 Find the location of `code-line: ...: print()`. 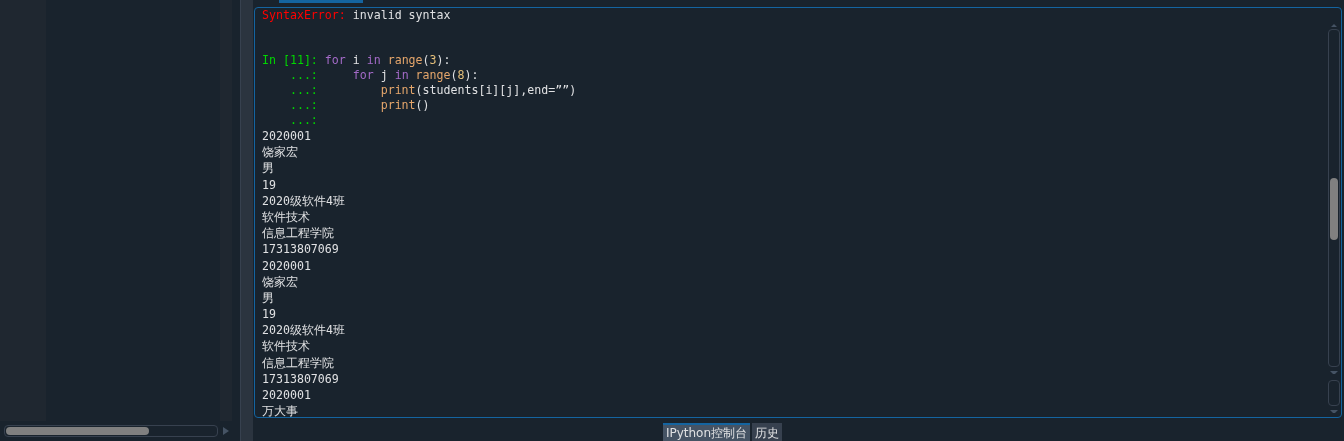

code-line: ...: print() is located at coordinates (359, 105).